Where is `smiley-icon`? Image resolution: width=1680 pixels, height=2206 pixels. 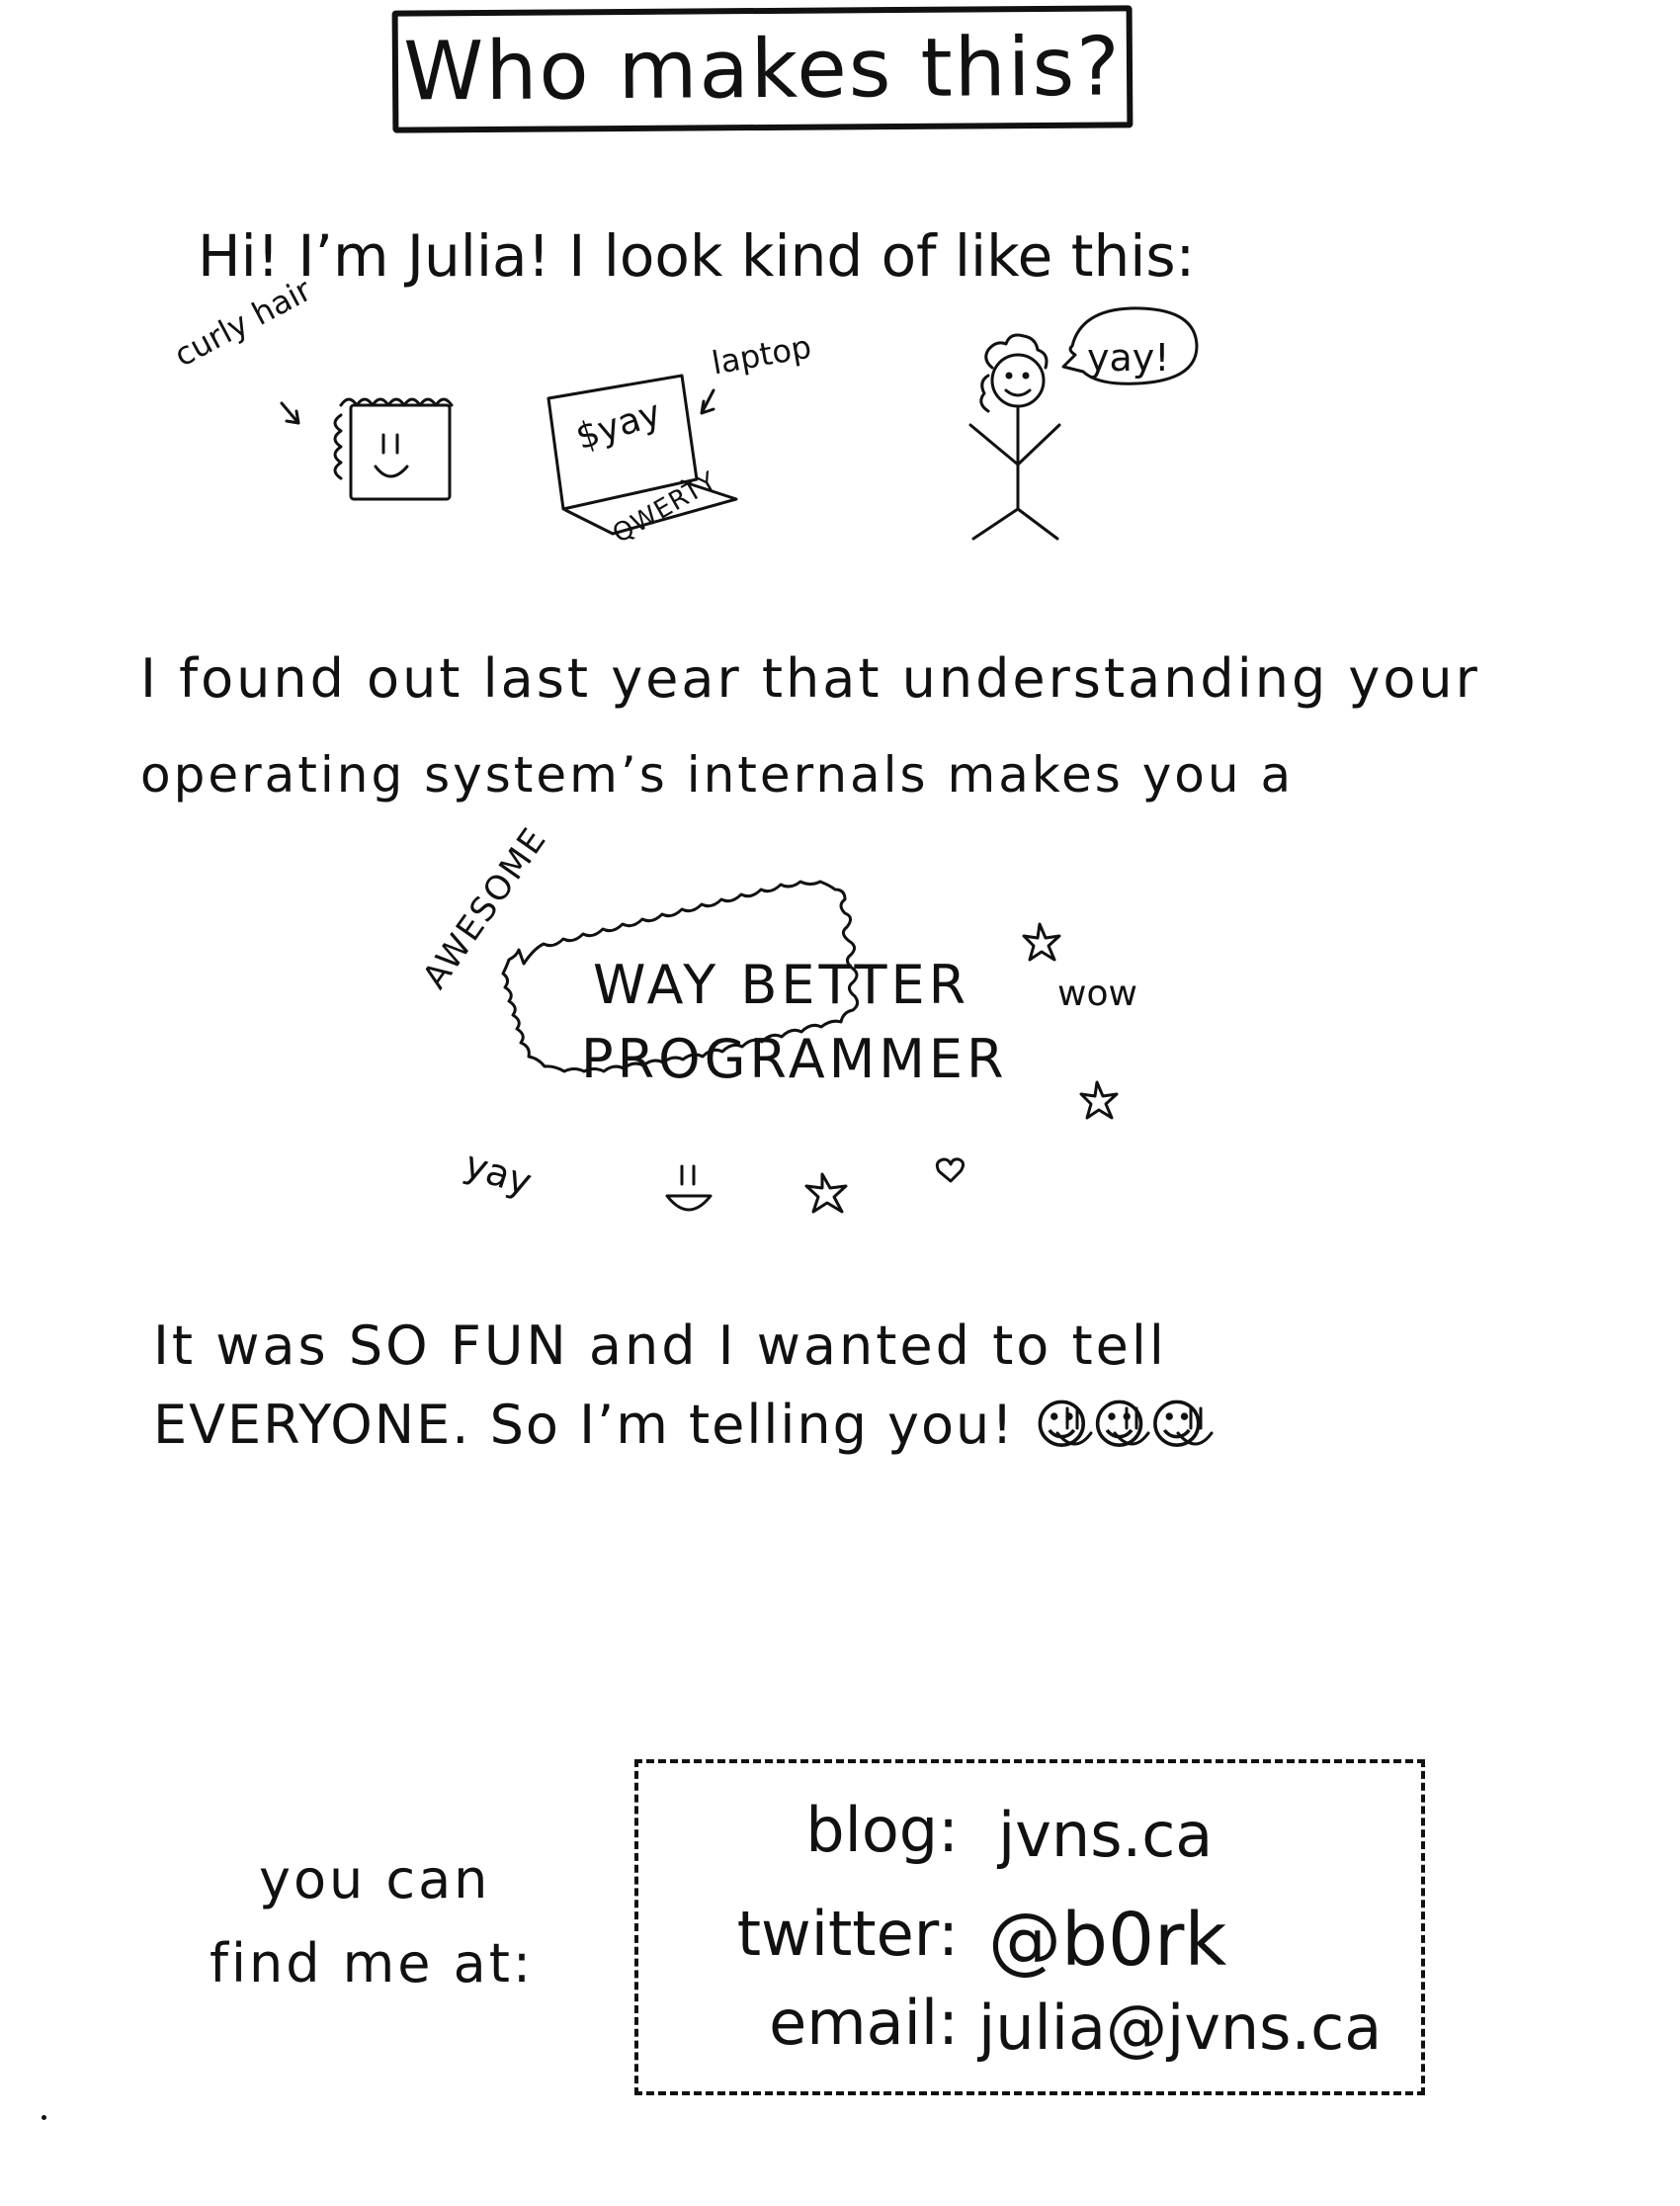 smiley-icon is located at coordinates (689, 1188).